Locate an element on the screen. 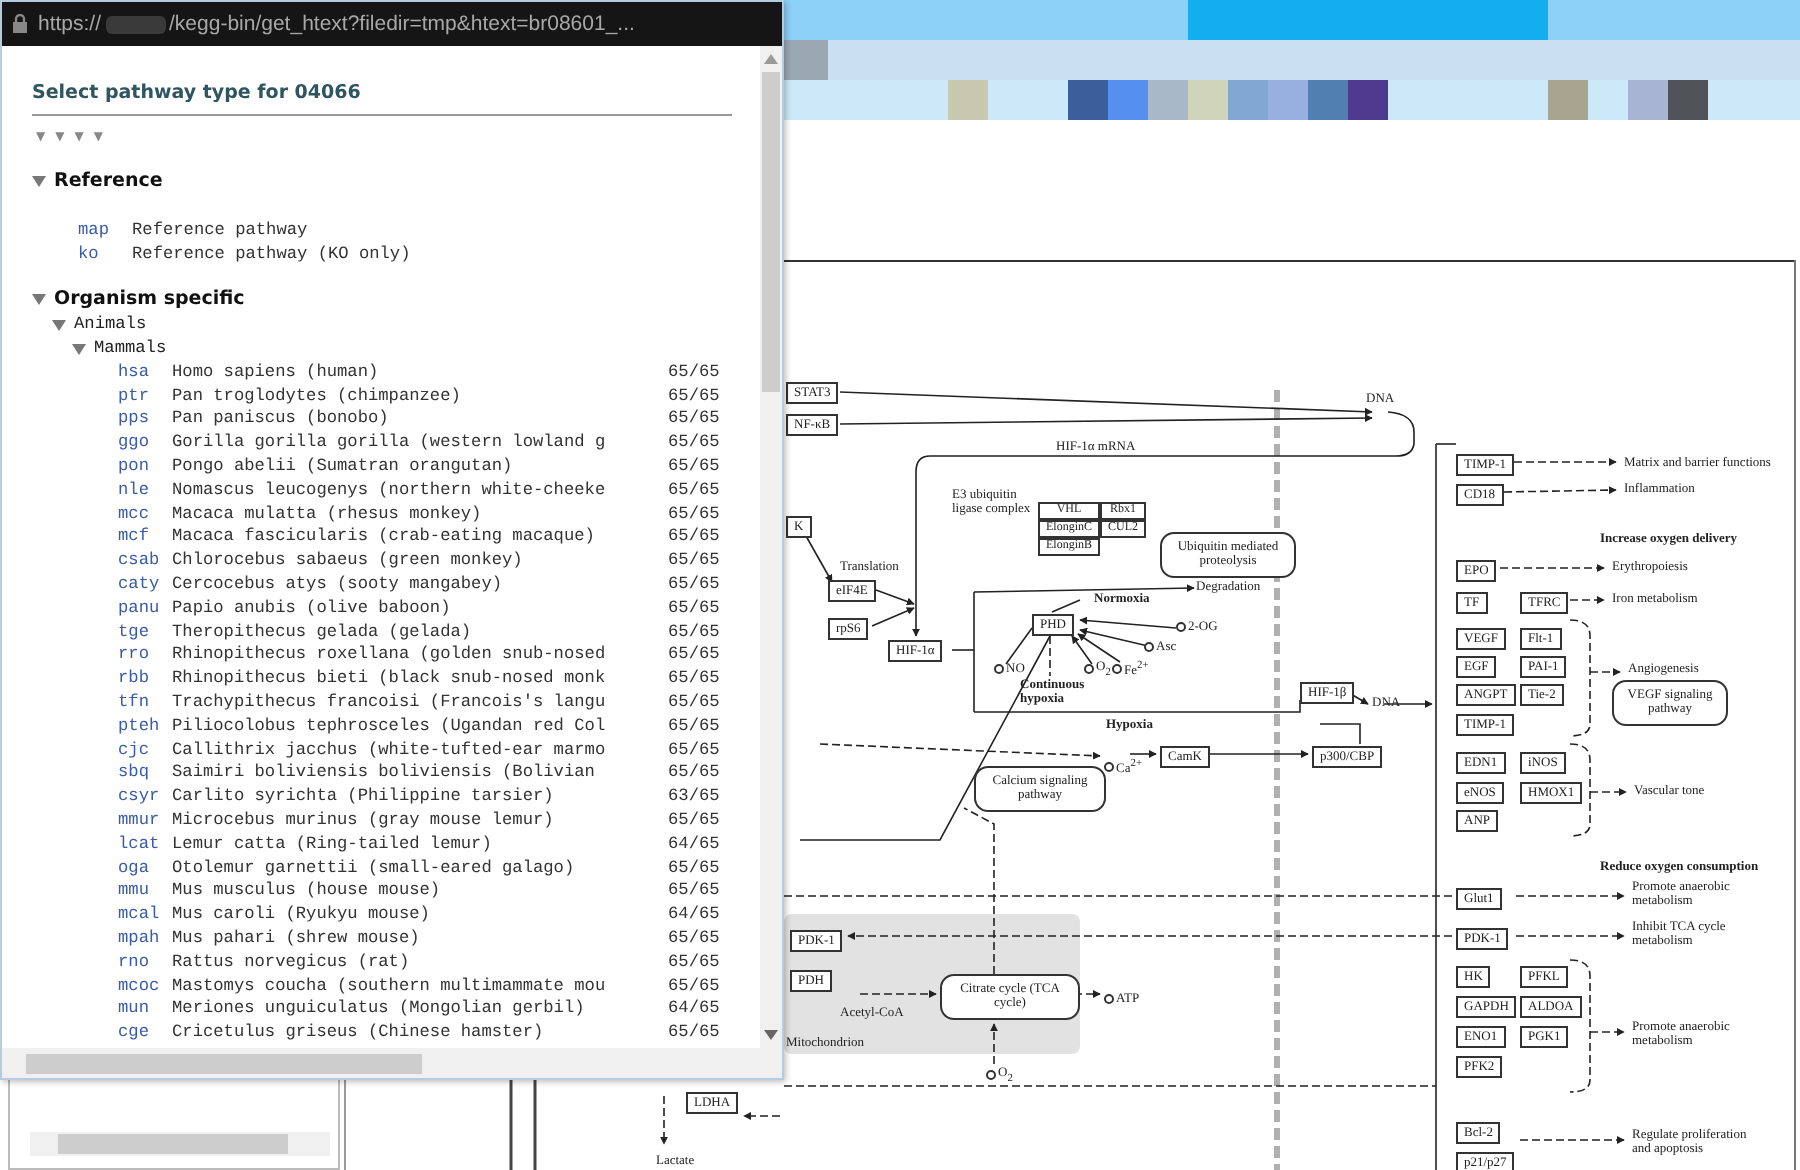 This screenshot has height=1170, width=1800. organism-code-link: oga is located at coordinates (145, 867).